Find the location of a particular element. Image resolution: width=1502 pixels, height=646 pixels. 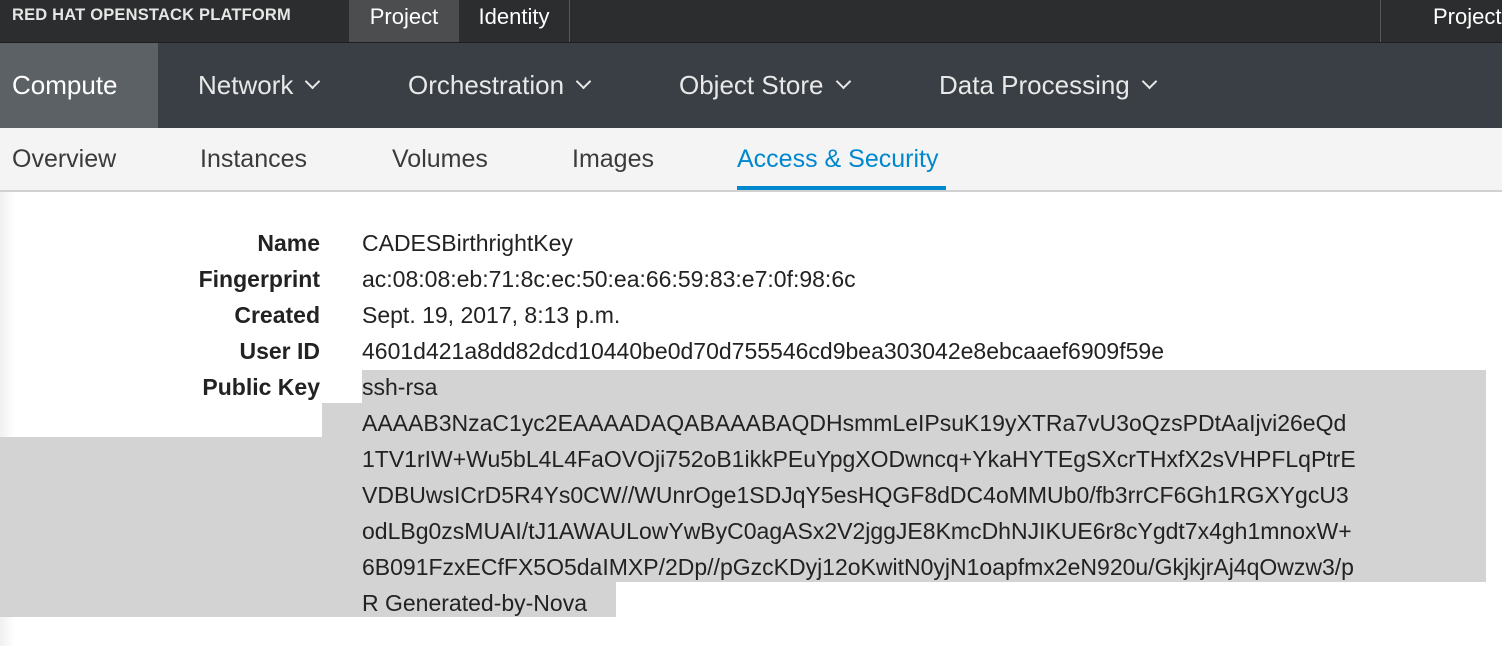

nav-object-store-label: Object Store is located at coordinates (751, 85).